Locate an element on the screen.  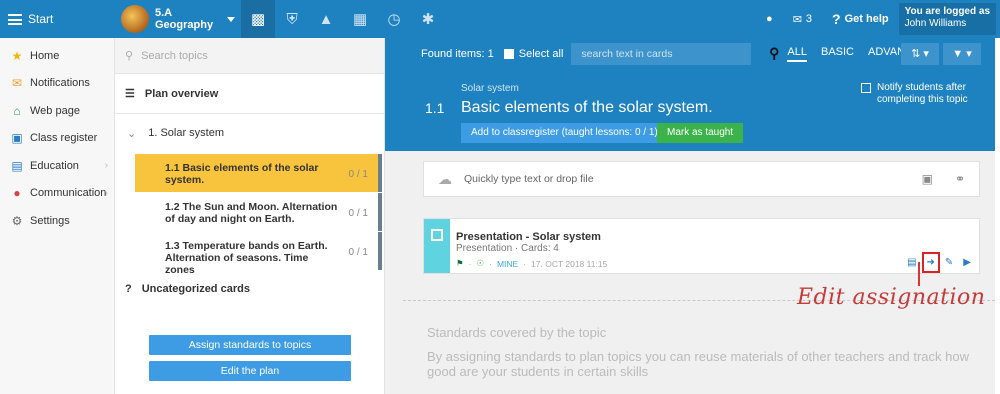
gear-icon: ⚙ is located at coordinates (17, 220).